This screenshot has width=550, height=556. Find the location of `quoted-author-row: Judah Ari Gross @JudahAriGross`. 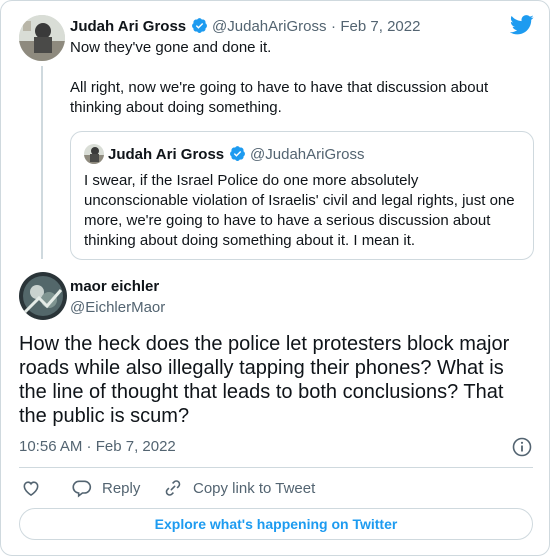

quoted-author-row: Judah Ari Gross @JudahAriGross is located at coordinates (236, 154).